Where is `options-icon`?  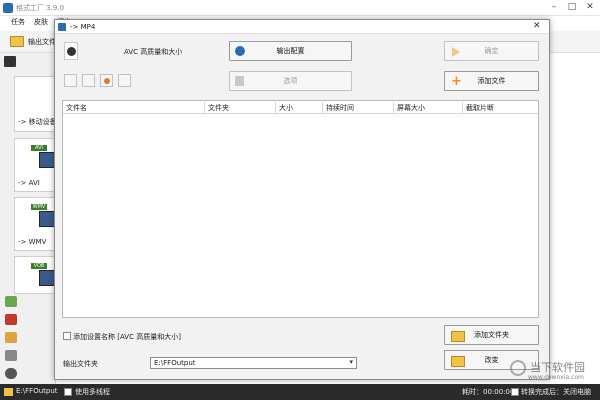
options-icon is located at coordinates (239, 81).